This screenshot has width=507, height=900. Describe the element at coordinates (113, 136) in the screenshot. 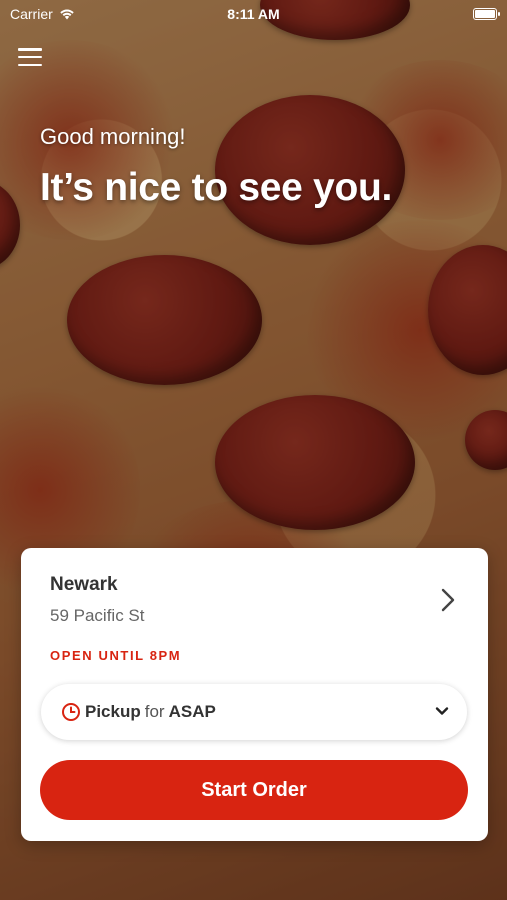

I see `greeting-subtitle: Good morning!` at that location.